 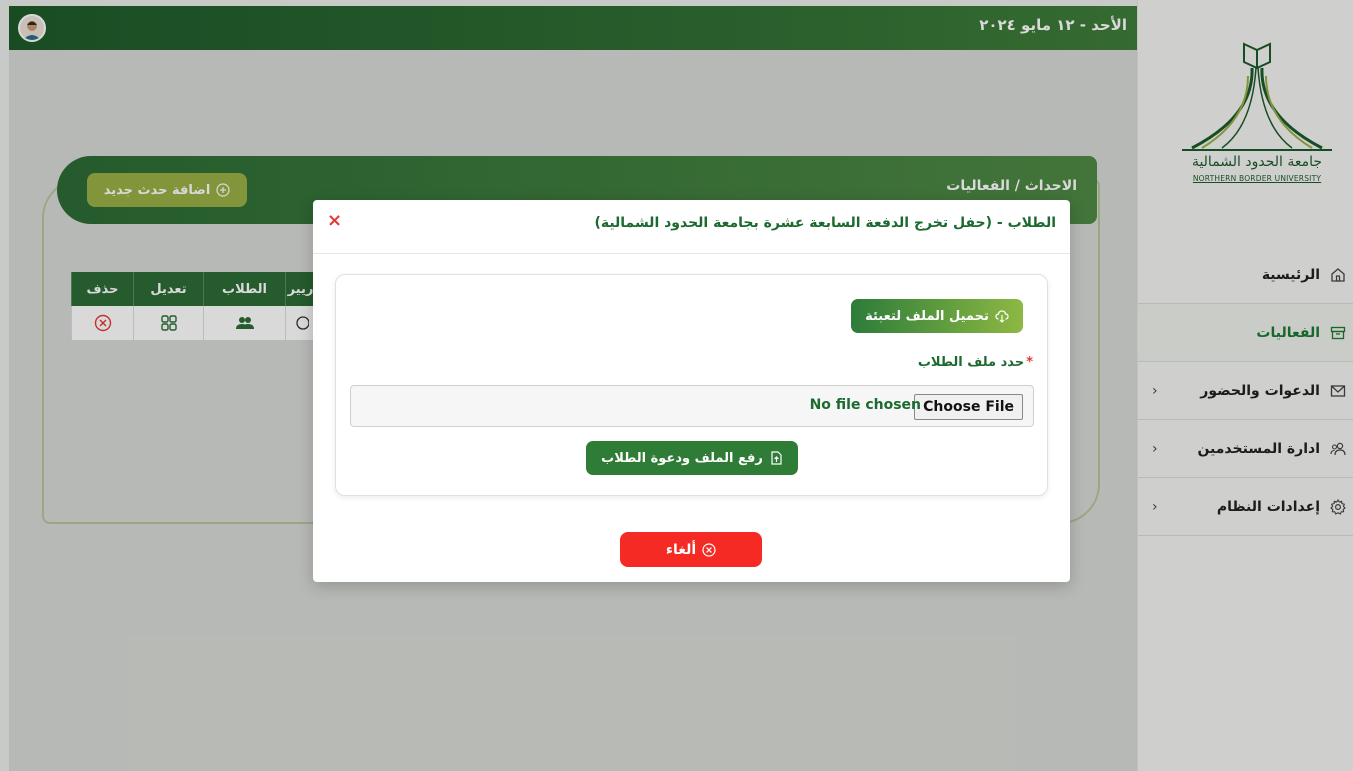 I want to click on cloud-download-icon, so click(x=1002, y=316).